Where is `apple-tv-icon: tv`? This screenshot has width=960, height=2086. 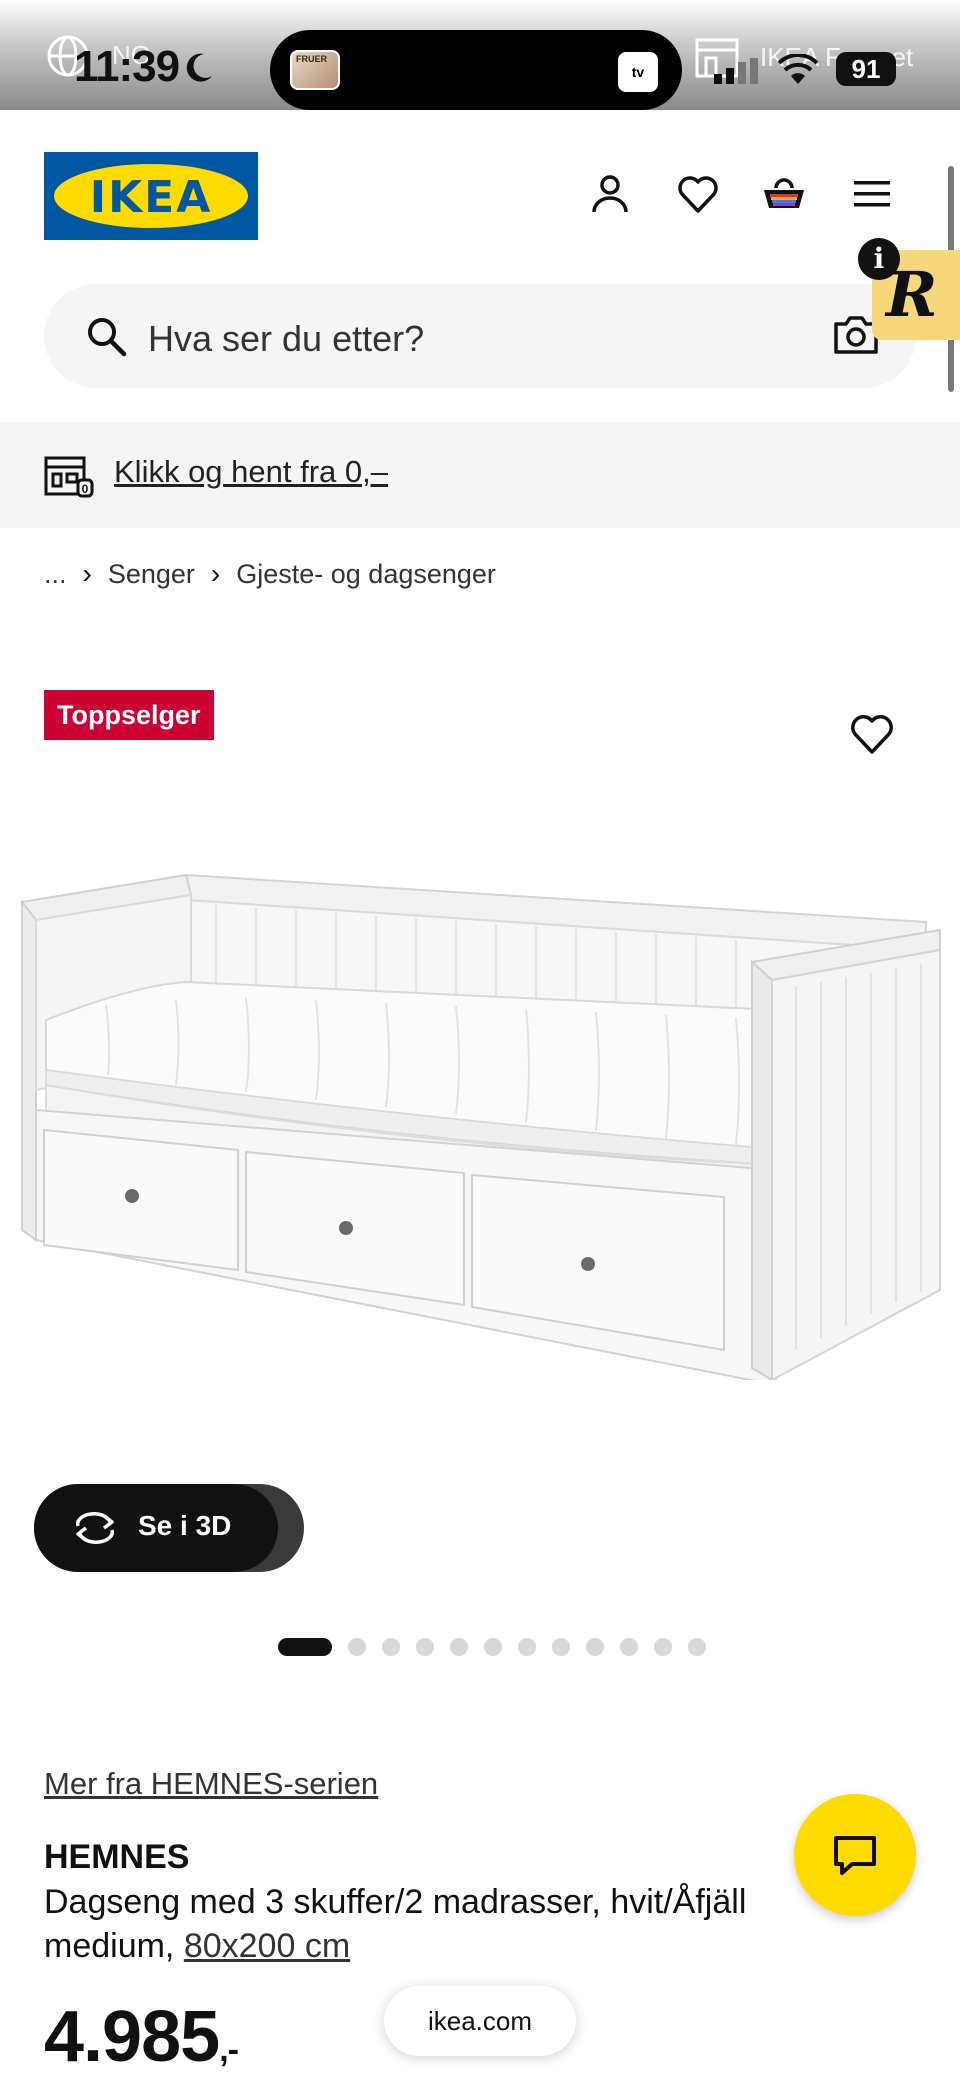
apple-tv-icon: tv is located at coordinates (638, 72).